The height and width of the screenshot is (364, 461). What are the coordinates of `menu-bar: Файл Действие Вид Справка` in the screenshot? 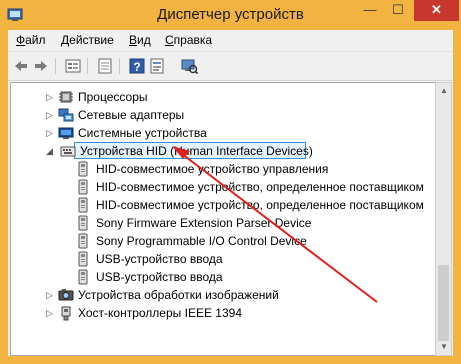 It's located at (230, 40).